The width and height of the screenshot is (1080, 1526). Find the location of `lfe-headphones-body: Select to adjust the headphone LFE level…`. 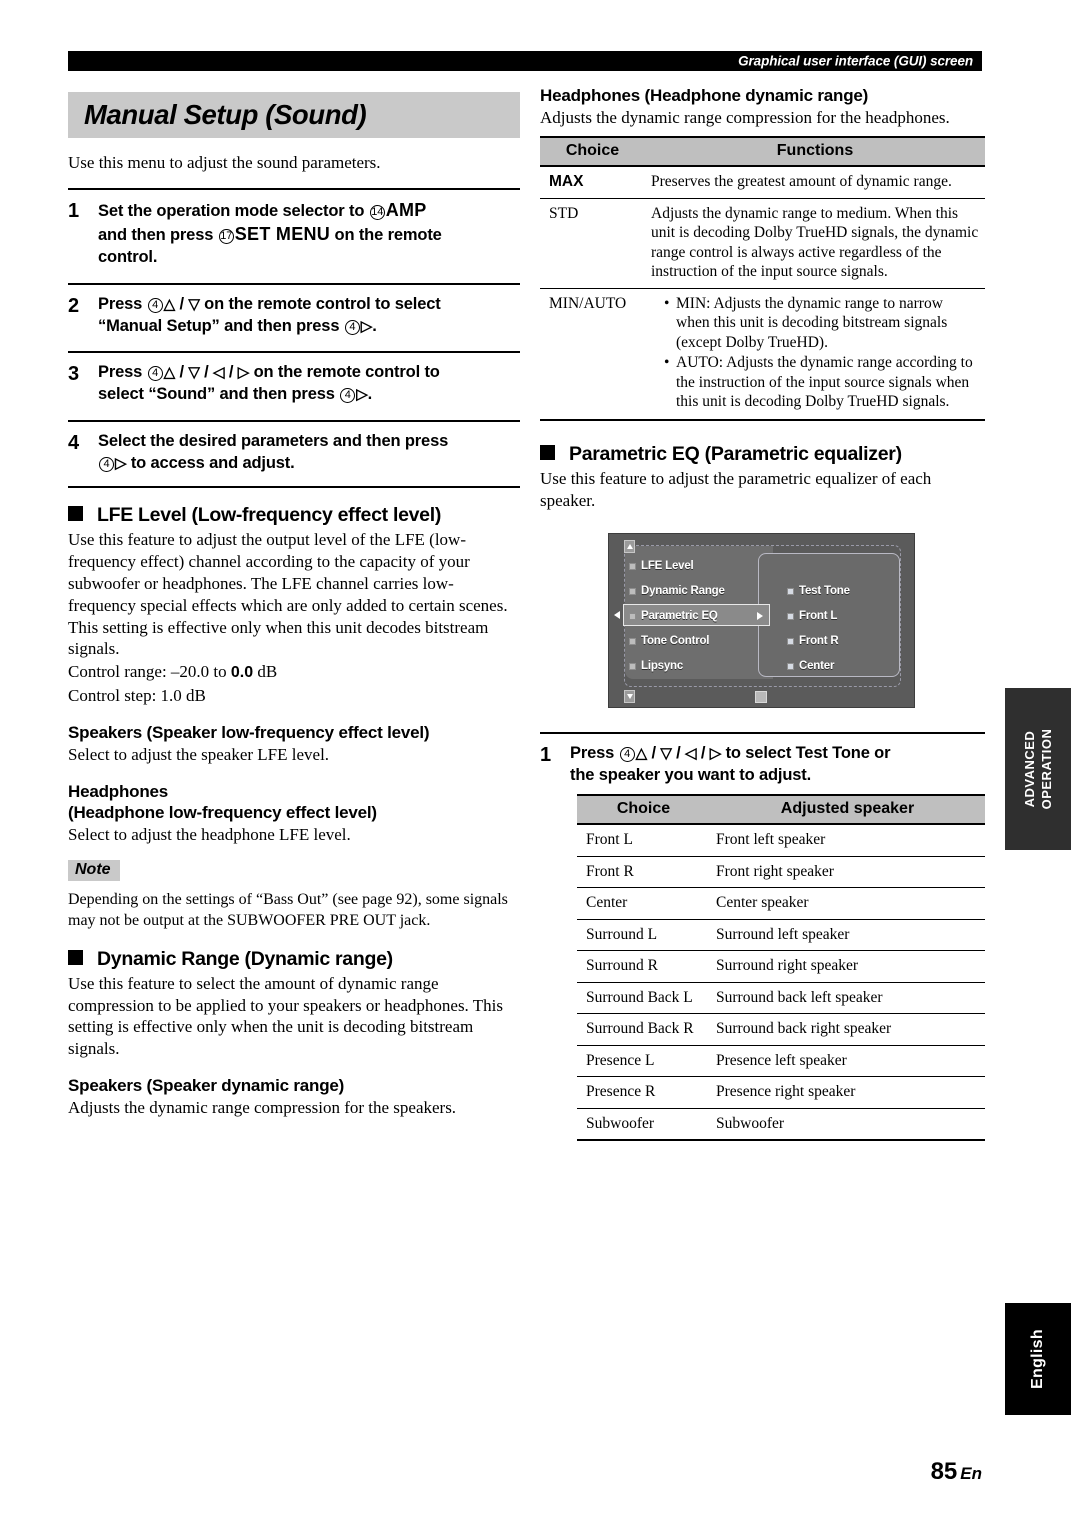

lfe-headphones-body: Select to adjust the headphone LFE level… is located at coordinates (209, 835).